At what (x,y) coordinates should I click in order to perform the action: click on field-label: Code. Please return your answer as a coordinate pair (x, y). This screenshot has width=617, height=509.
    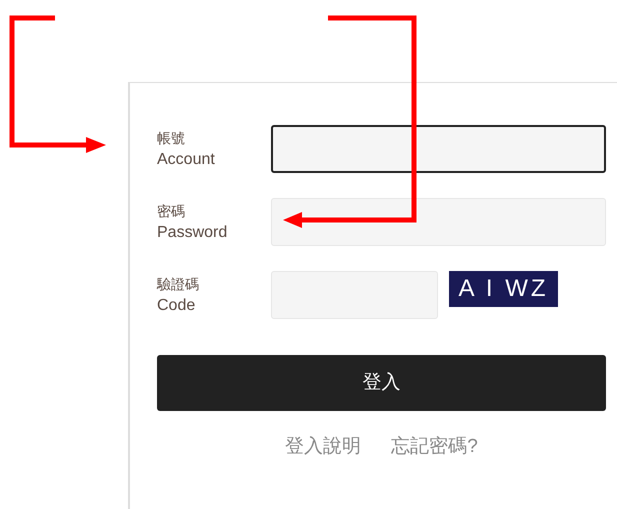
    Looking at the image, I should click on (176, 306).